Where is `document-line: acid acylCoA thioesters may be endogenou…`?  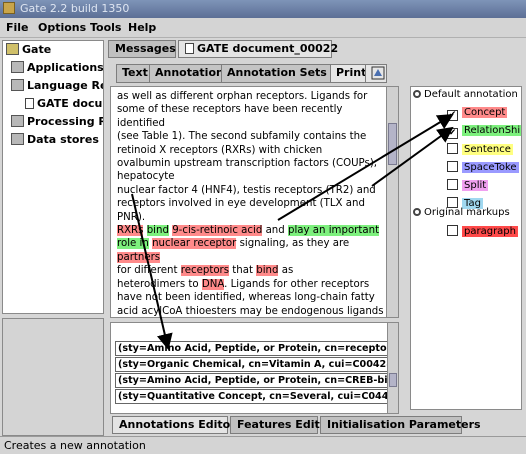
document-line: acid acylCoA thioesters may be endogenou… is located at coordinates (252, 311).